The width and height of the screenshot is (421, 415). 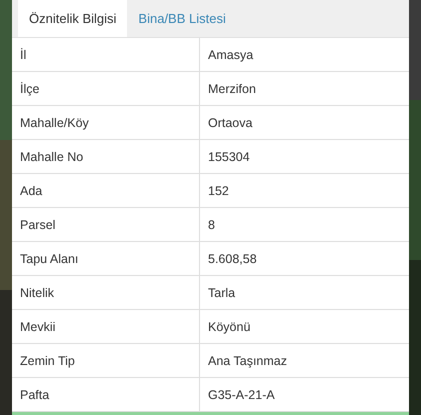 I want to click on table-cell-text: 155304, so click(x=229, y=157).